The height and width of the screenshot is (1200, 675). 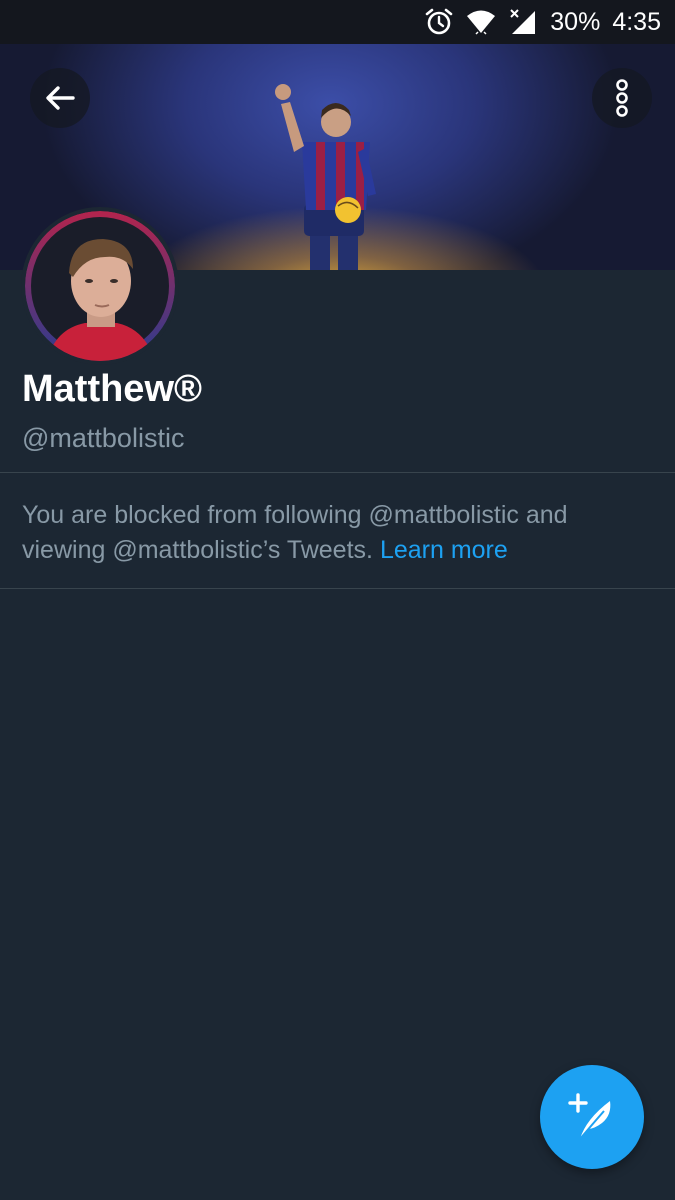 I want to click on profile-avatar, so click(x=100, y=286).